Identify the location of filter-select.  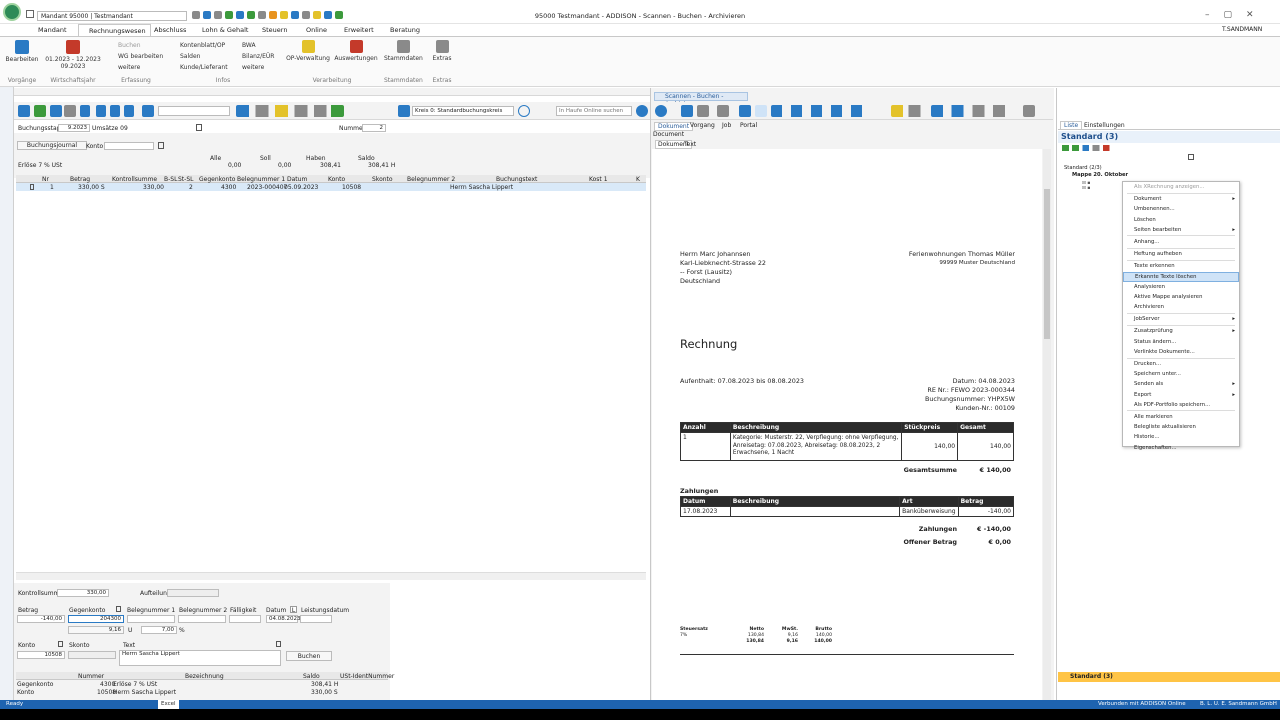
(194, 111).